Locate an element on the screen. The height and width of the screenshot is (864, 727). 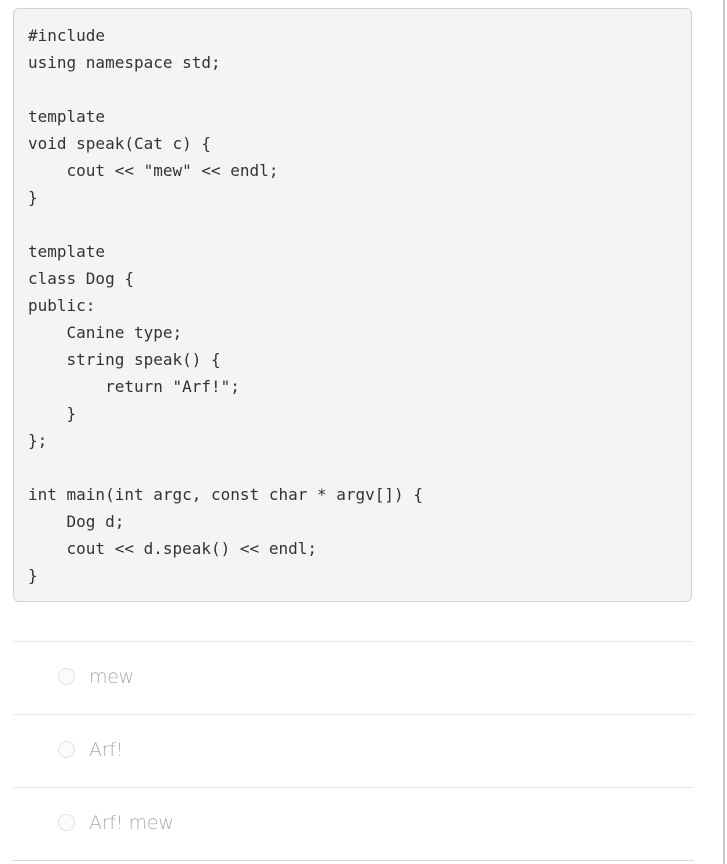
answer-option-arf: Arf! is located at coordinates (353, 750).